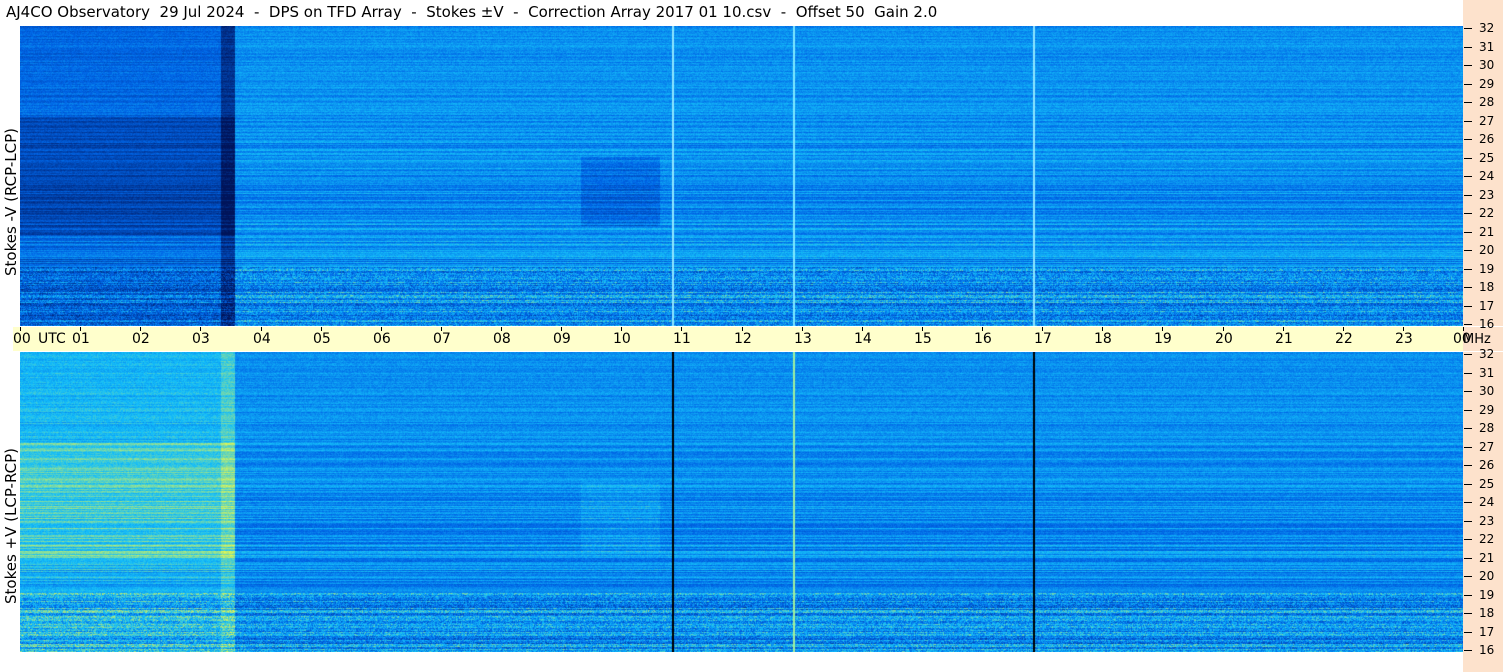 This screenshot has height=672, width=1503. What do you see at coordinates (442, 339) in the screenshot?
I see `time-tick-label: 07` at bounding box center [442, 339].